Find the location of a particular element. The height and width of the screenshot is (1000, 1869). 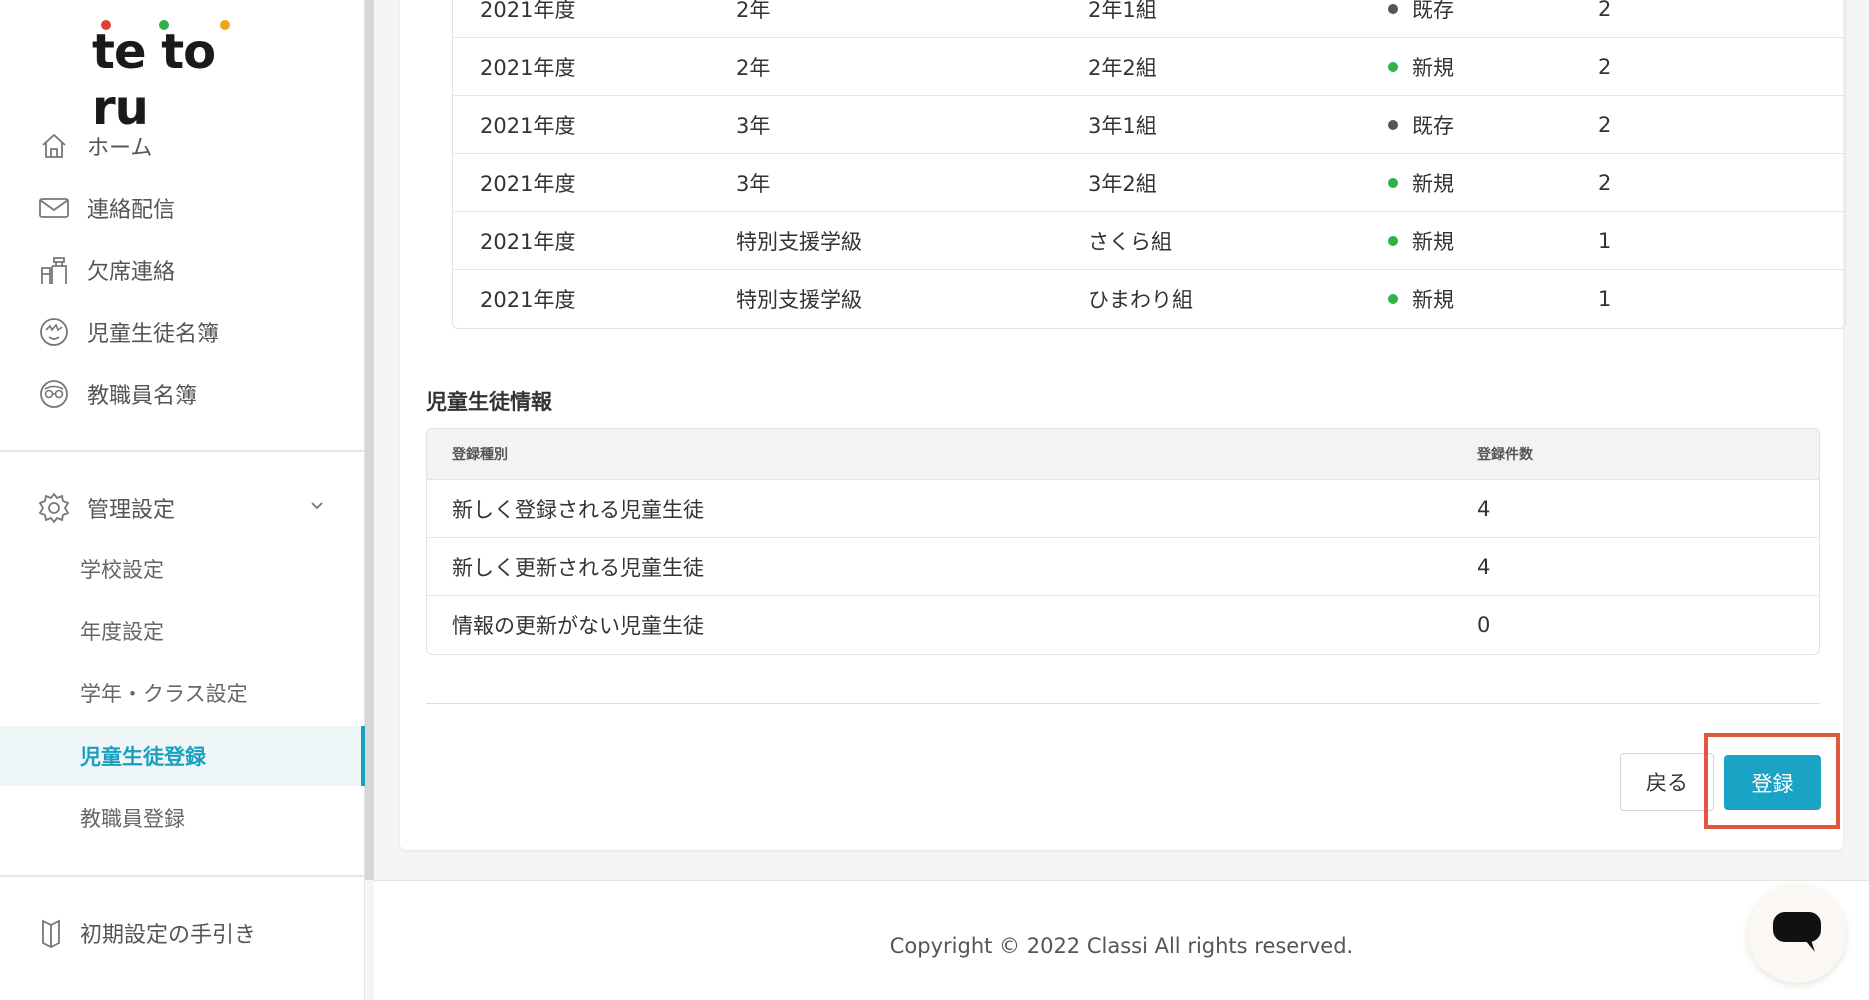

mail-icon is located at coordinates (54, 208).